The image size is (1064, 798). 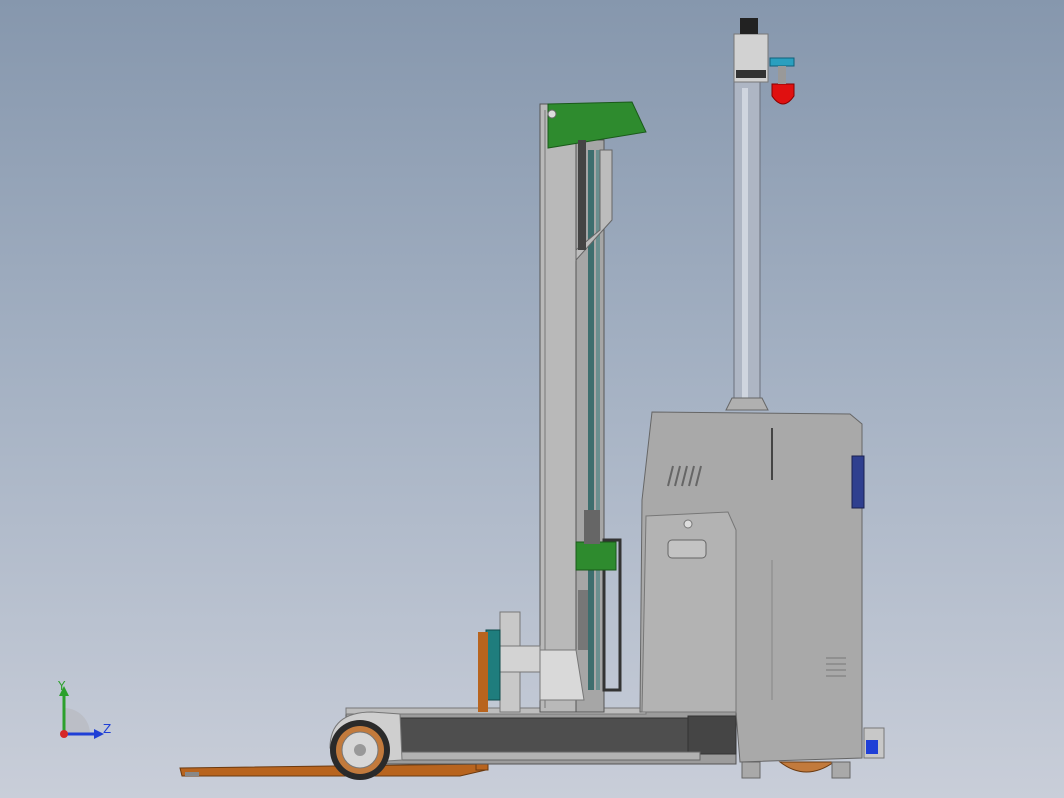 What do you see at coordinates (782, 81) in the screenshot?
I see `warning-beacon` at bounding box center [782, 81].